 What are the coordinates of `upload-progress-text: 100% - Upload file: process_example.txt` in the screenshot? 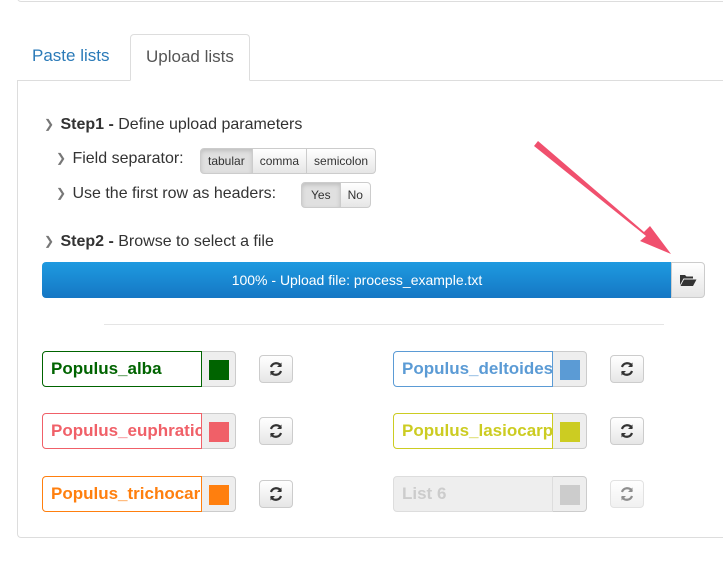 It's located at (357, 280).